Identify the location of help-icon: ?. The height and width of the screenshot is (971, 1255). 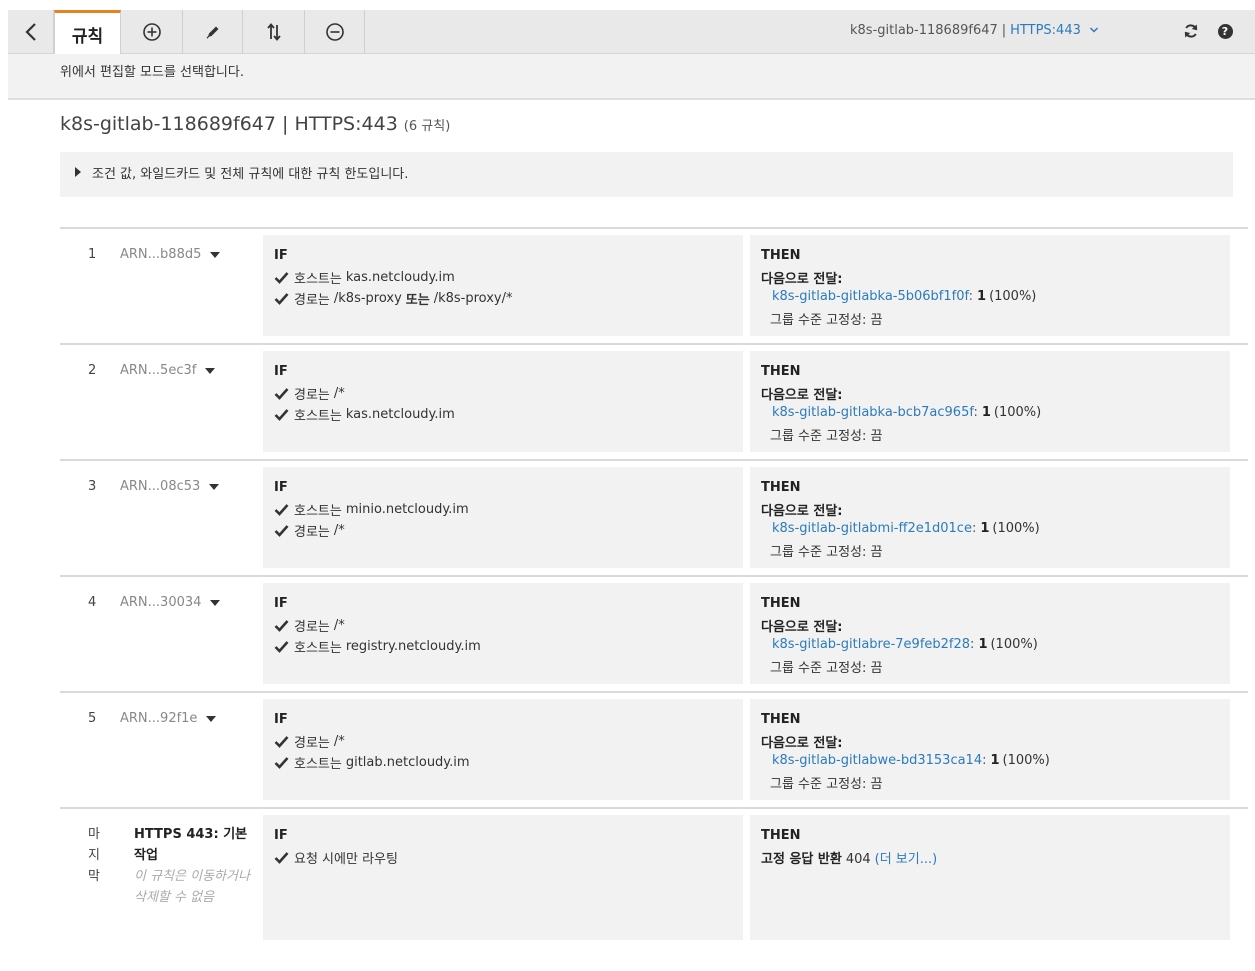
(1225, 31).